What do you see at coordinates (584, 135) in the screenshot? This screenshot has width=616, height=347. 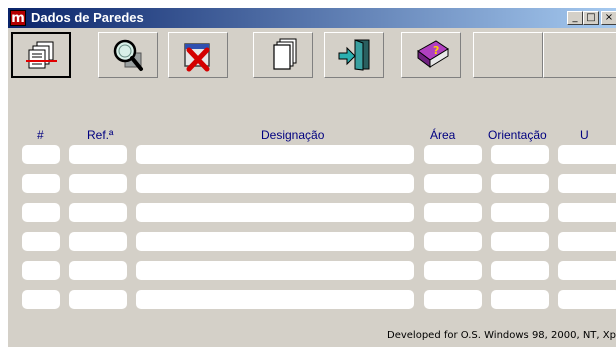 I see `header-u: U` at bounding box center [584, 135].